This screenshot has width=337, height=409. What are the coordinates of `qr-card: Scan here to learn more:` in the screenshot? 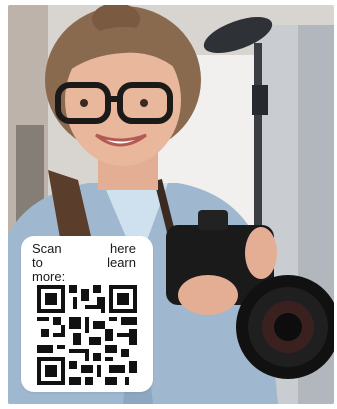 It's located at (87, 314).